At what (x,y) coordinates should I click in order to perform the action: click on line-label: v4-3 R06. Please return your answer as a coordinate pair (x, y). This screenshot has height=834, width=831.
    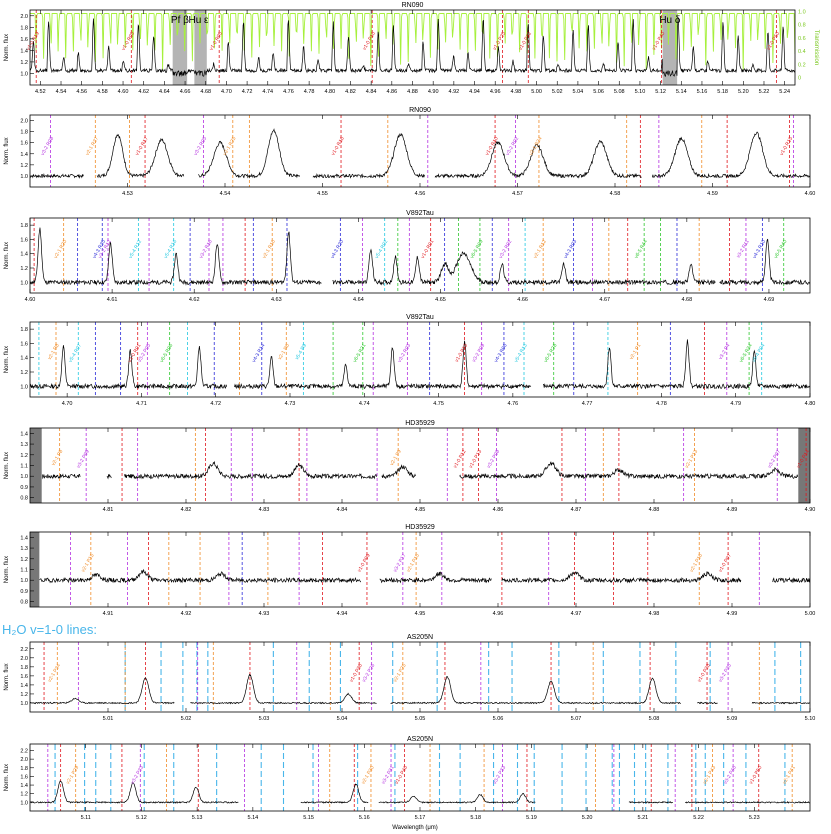
    Looking at the image, I should click on (500, 353).